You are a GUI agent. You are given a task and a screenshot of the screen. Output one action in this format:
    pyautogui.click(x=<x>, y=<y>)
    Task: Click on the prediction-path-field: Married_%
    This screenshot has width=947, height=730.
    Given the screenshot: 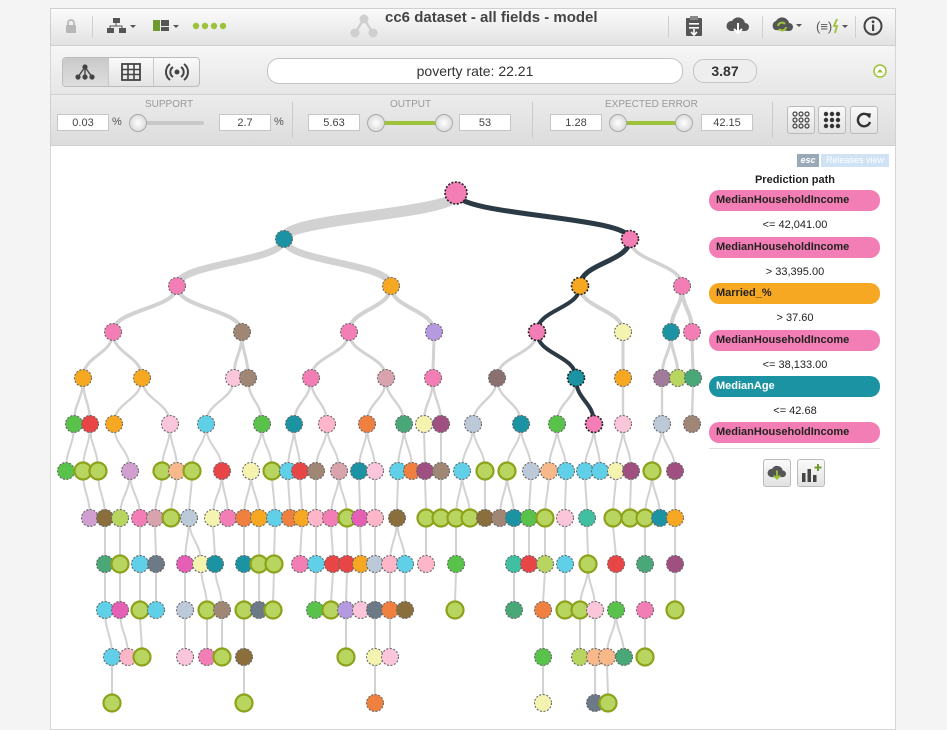 What is the action you would take?
    pyautogui.click(x=794, y=293)
    